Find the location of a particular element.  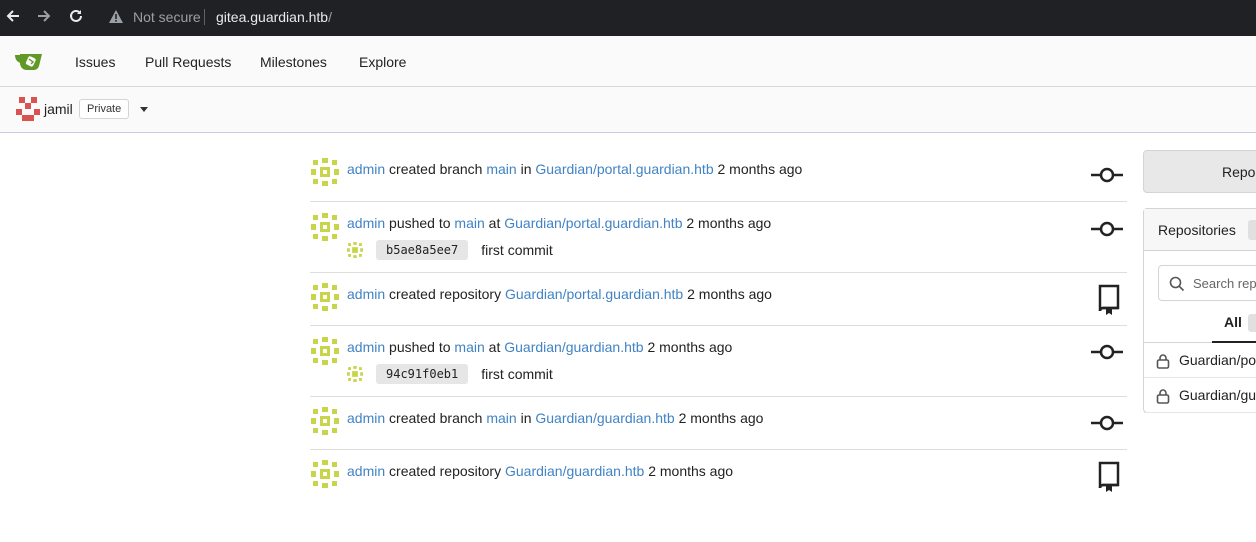

url-text: gitea.guardian.htb/ is located at coordinates (274, 17).